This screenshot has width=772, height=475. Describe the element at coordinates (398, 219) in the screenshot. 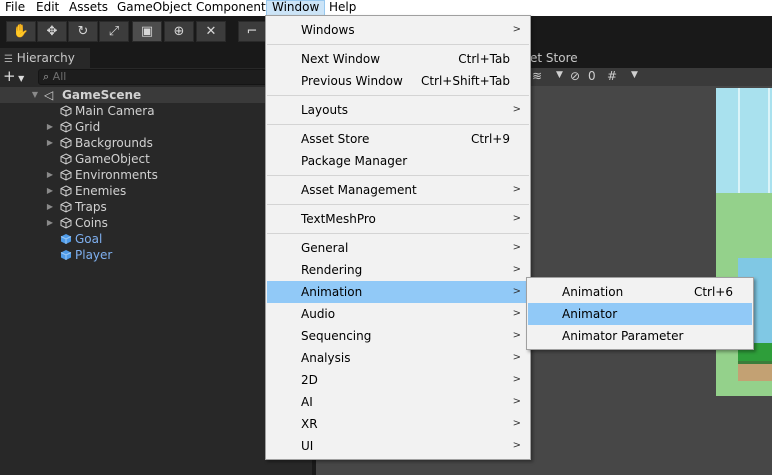

I see `menu-item-textmeshpro: TextMeshPro >` at that location.